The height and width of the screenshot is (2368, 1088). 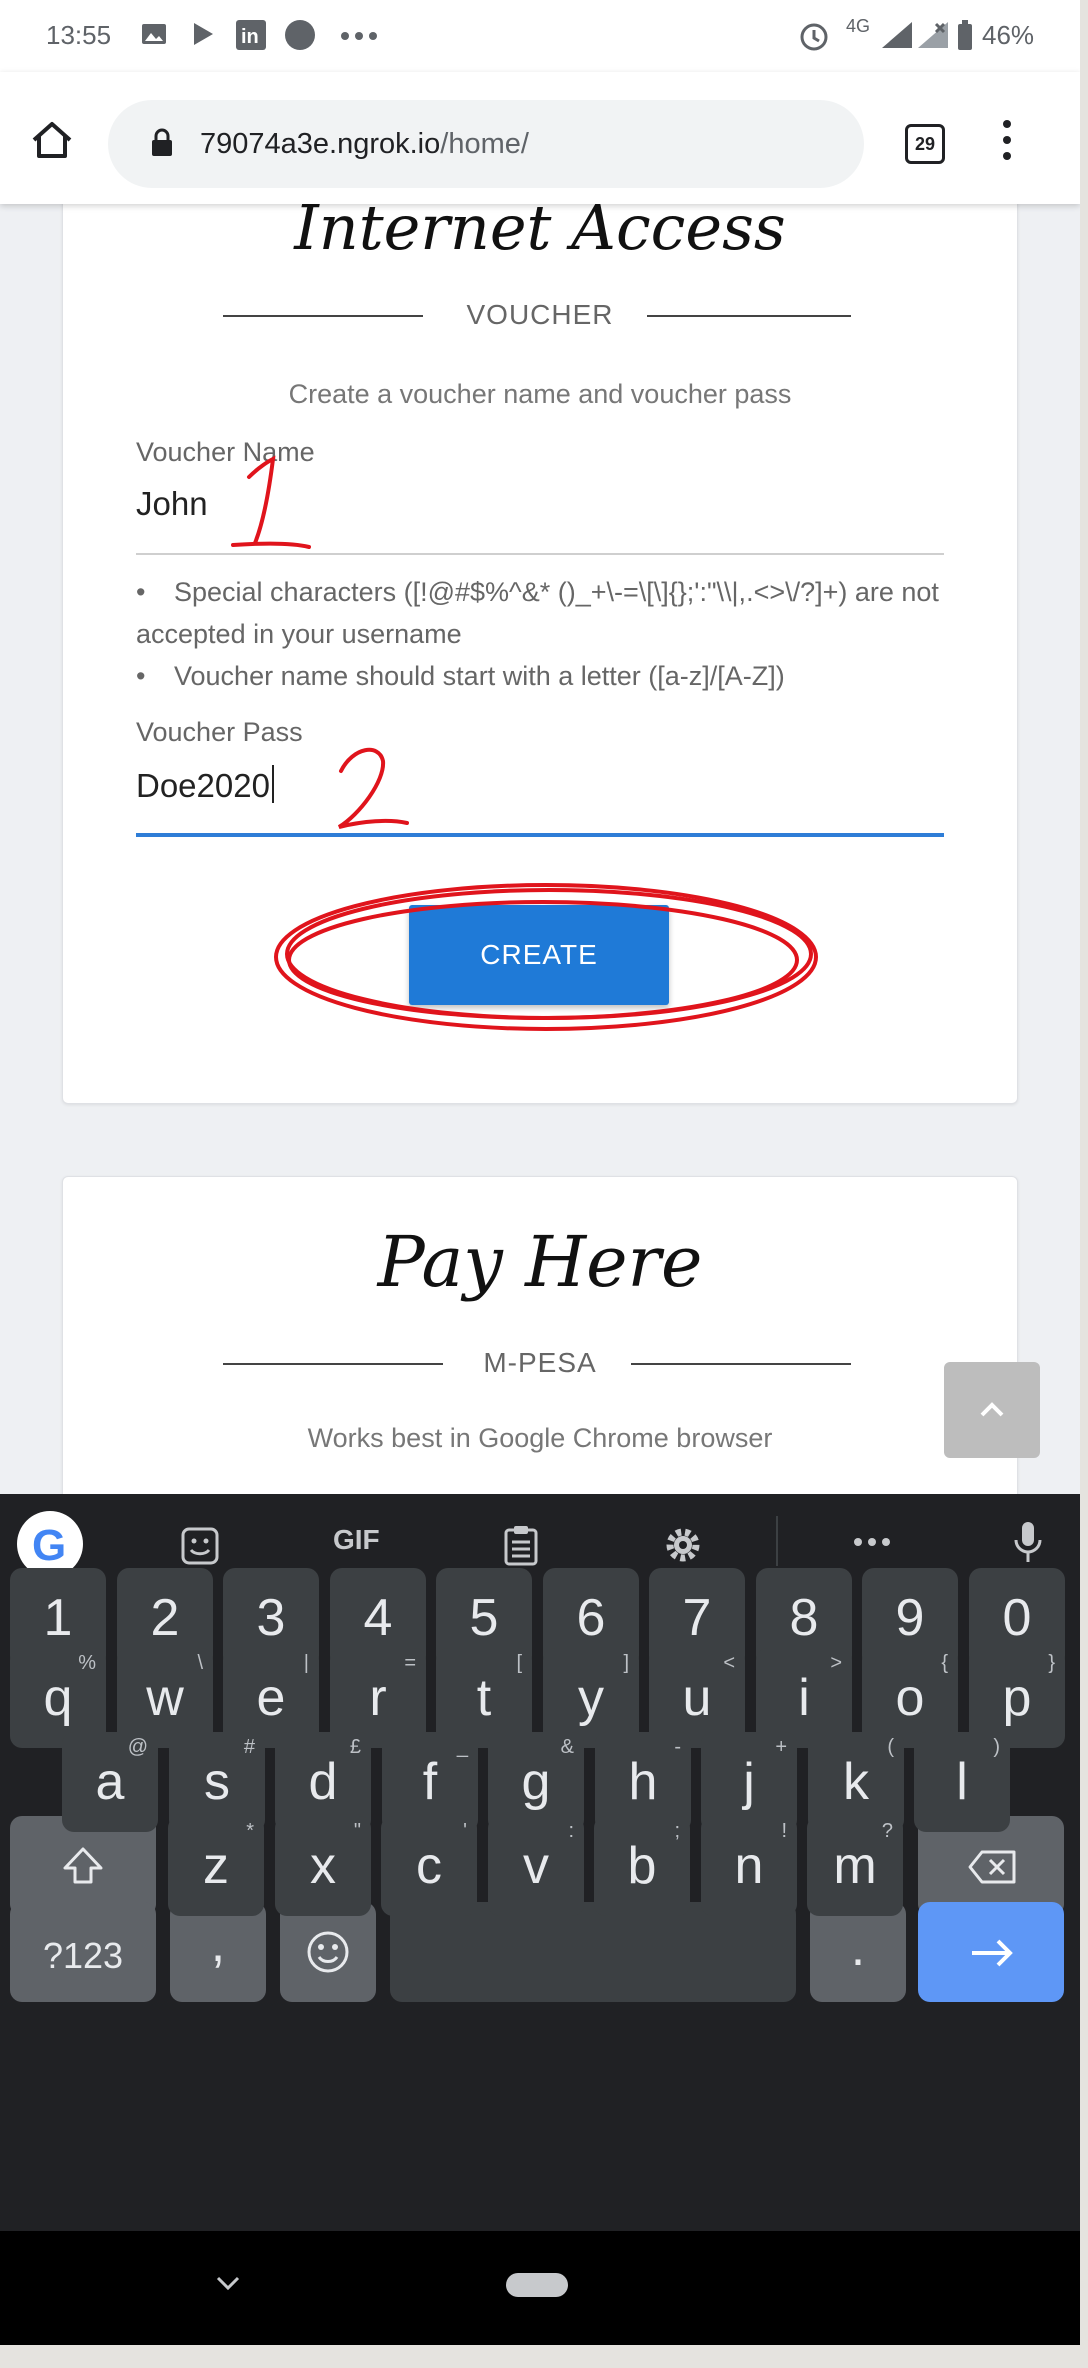 What do you see at coordinates (540, 36) in the screenshot?
I see `status-bar: 13:55 in 4G 46%` at bounding box center [540, 36].